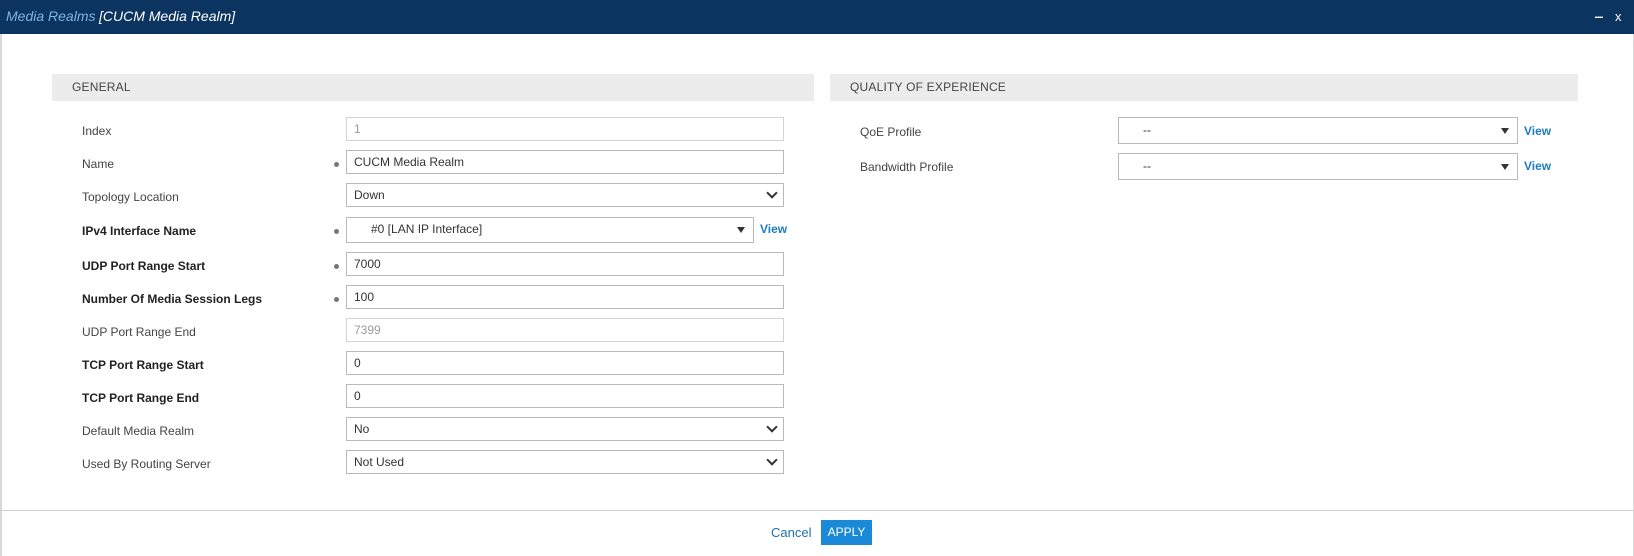 This screenshot has width=1634, height=556. I want to click on apply-button: APPLY, so click(846, 532).